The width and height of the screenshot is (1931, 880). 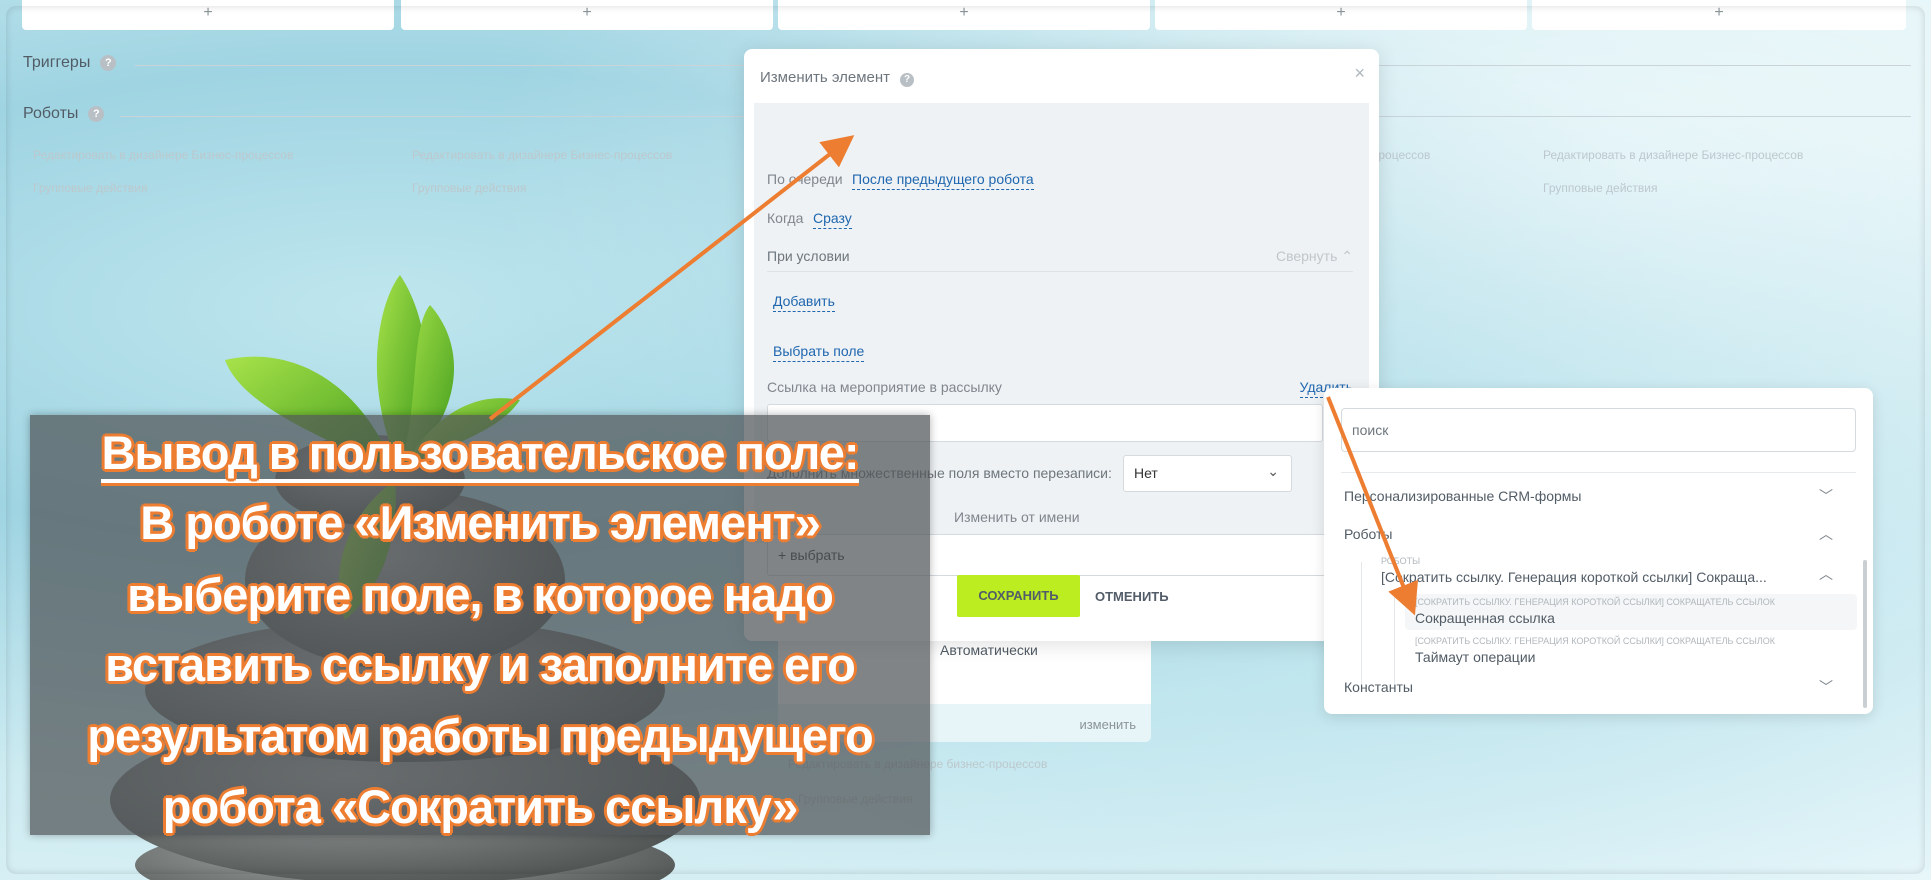 I want to click on when-value-link: Сразу, so click(x=832, y=219).